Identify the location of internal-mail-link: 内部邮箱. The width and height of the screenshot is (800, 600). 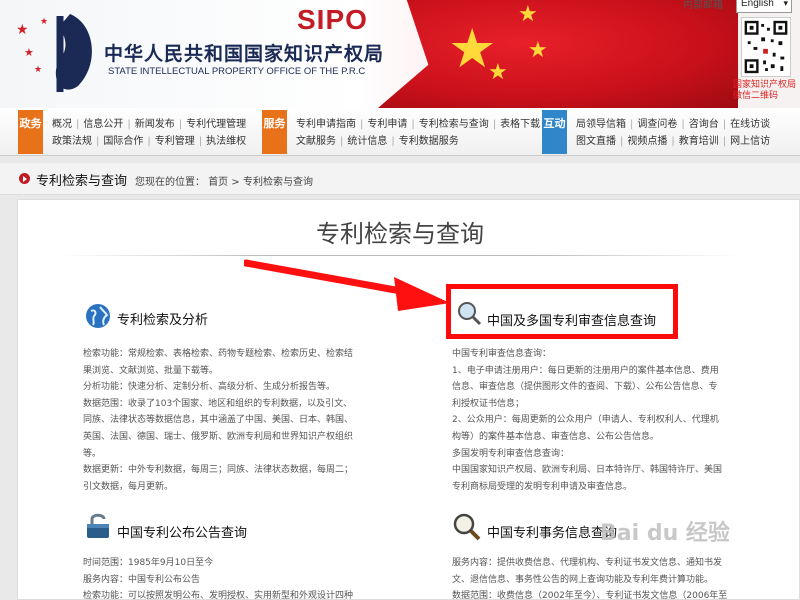
(703, 5).